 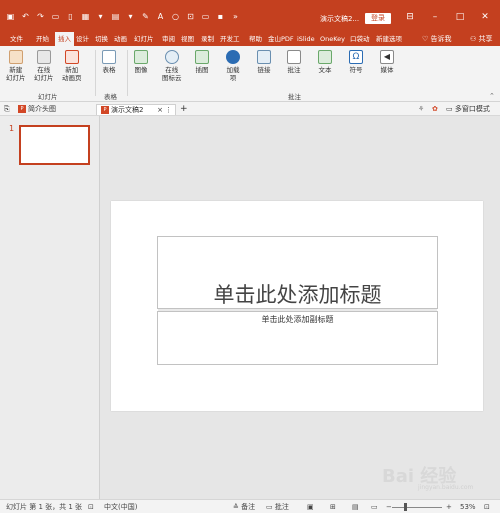 I want to click on minimize-icon: –, so click(x=435, y=17).